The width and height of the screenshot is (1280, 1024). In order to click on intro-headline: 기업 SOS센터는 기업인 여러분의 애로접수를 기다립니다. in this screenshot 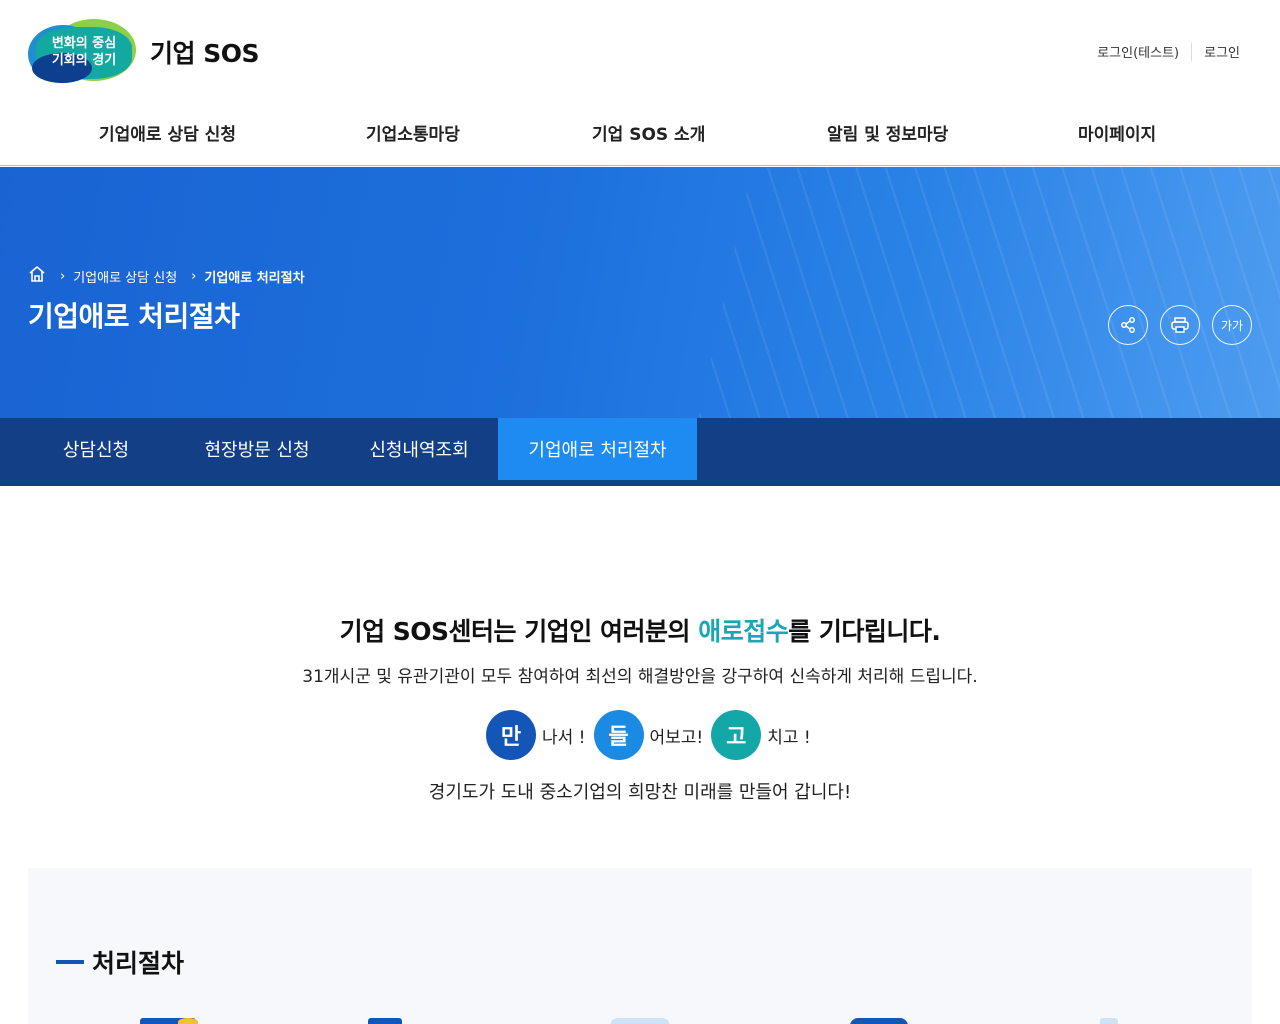, I will do `click(640, 630)`.